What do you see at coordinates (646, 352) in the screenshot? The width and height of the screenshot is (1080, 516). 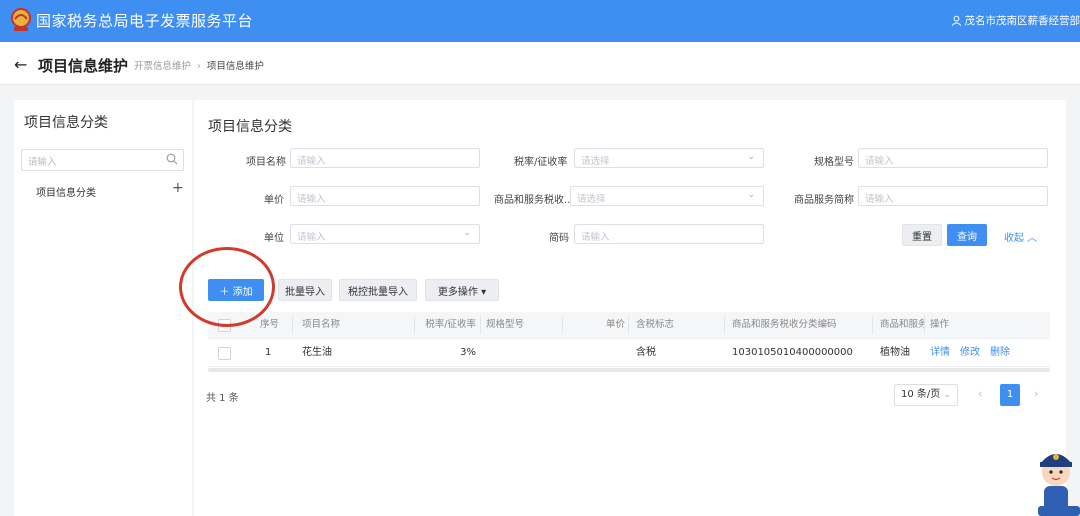 I see `row-tax-flag: 含税` at bounding box center [646, 352].